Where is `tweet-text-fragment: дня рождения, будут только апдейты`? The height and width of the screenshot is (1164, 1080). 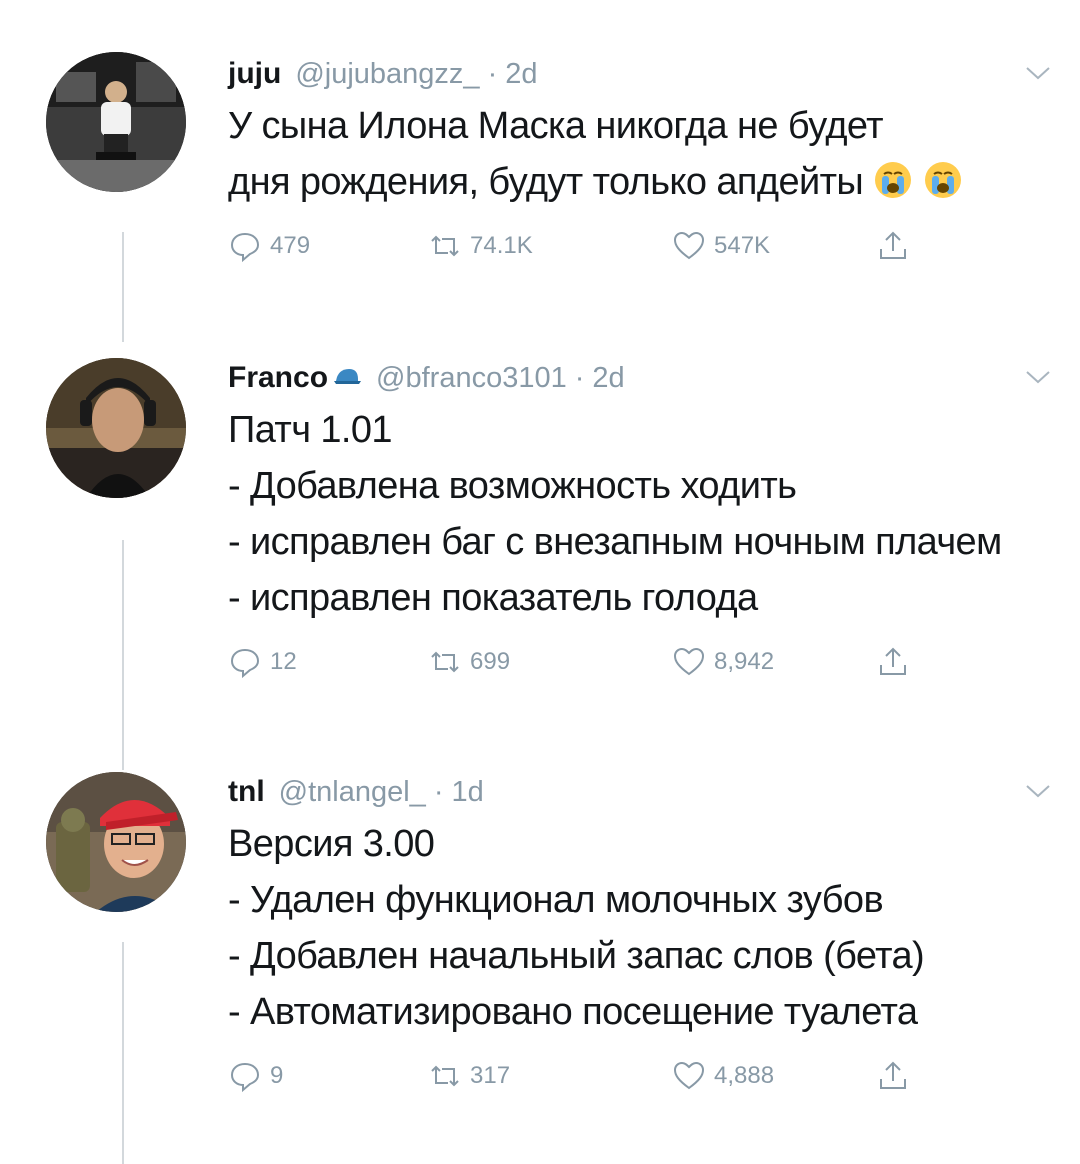
tweet-text-fragment: дня рождения, будут только апдейты is located at coordinates (546, 182).